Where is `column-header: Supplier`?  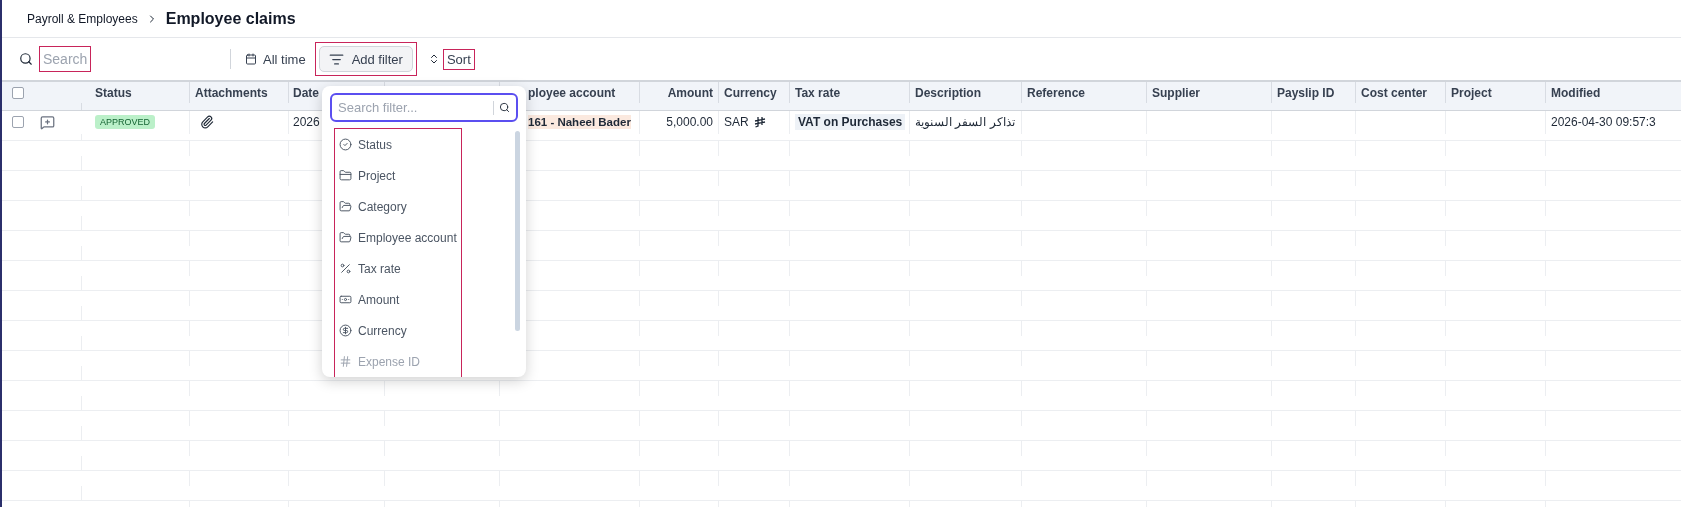 column-header: Supplier is located at coordinates (1176, 92).